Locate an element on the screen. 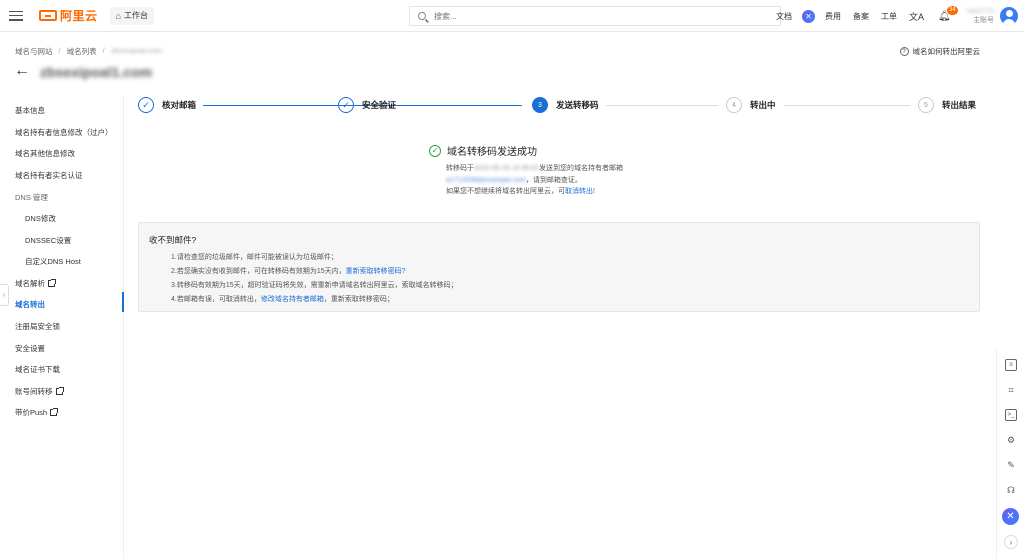 This screenshot has width=1024, height=559. sidebar-item-label: 域名转出 is located at coordinates (30, 304).